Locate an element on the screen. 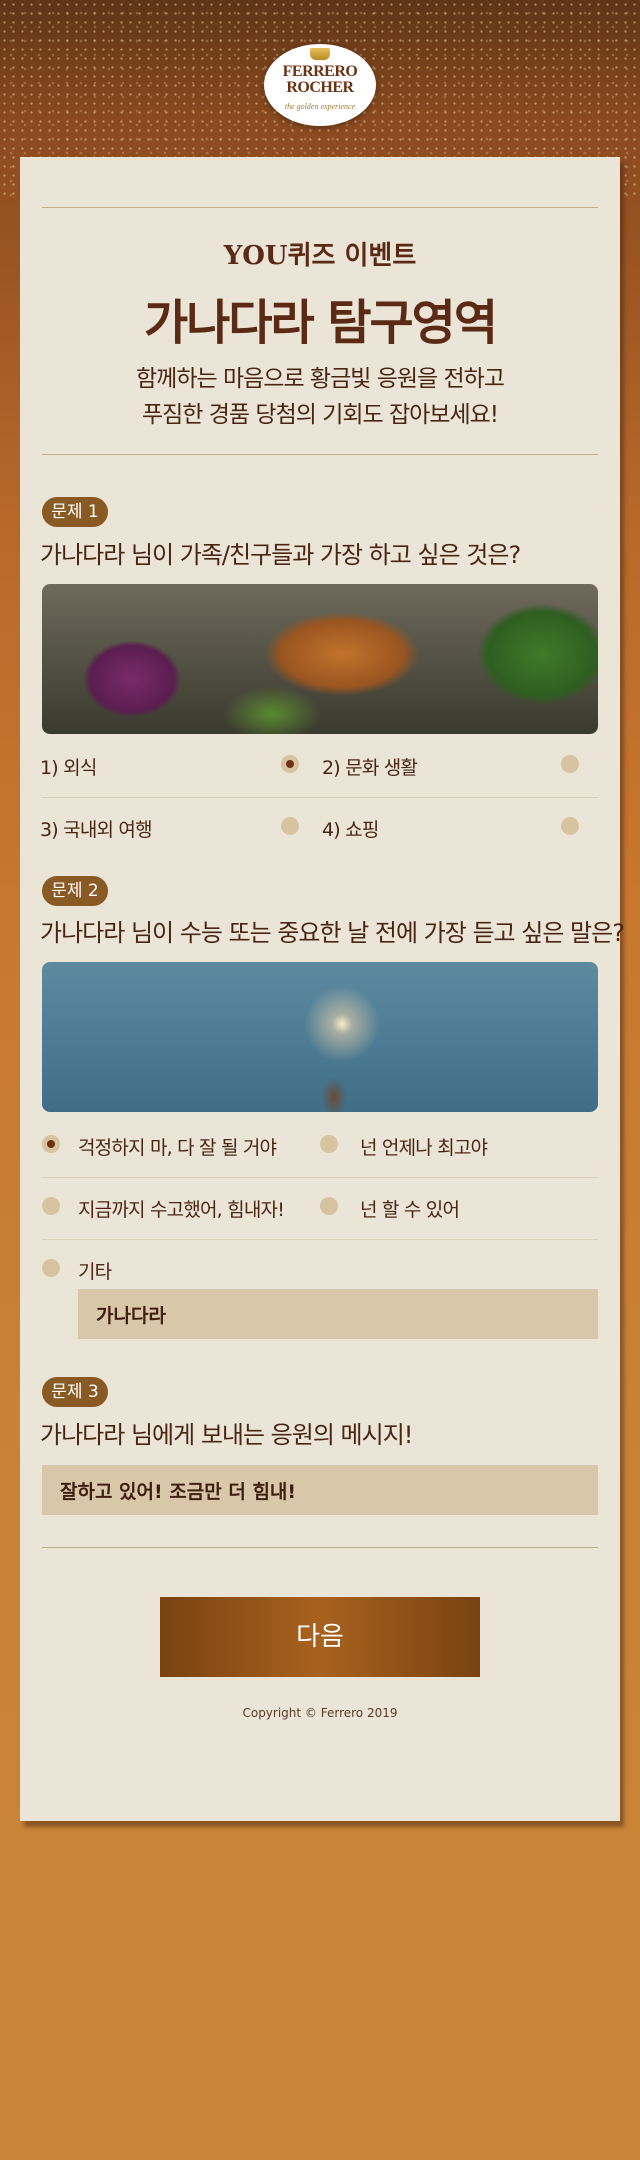  q1-option-4-radio-icon is located at coordinates (570, 826).